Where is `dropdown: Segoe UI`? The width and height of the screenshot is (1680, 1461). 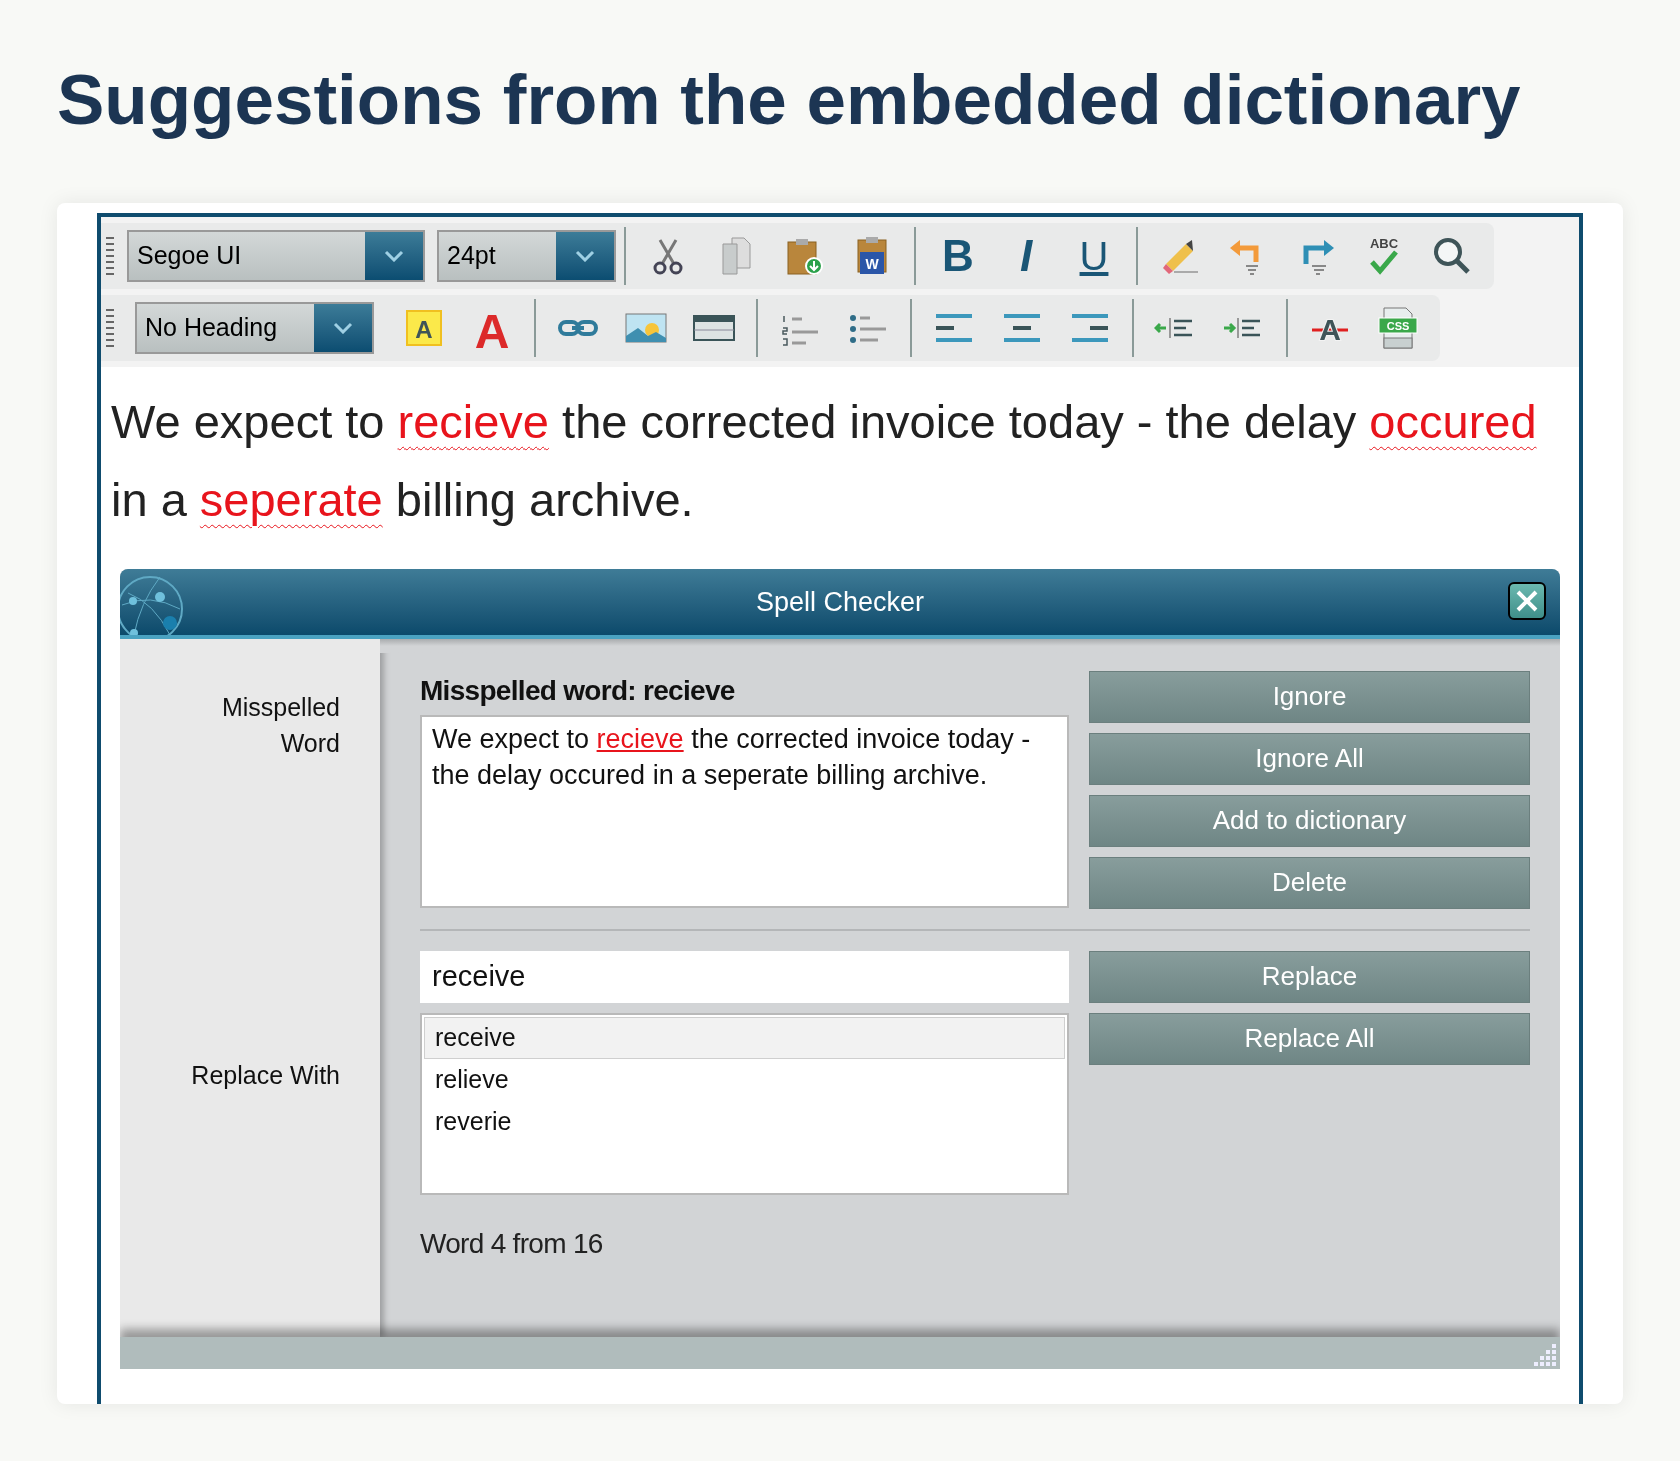
dropdown: Segoe UI is located at coordinates (276, 255).